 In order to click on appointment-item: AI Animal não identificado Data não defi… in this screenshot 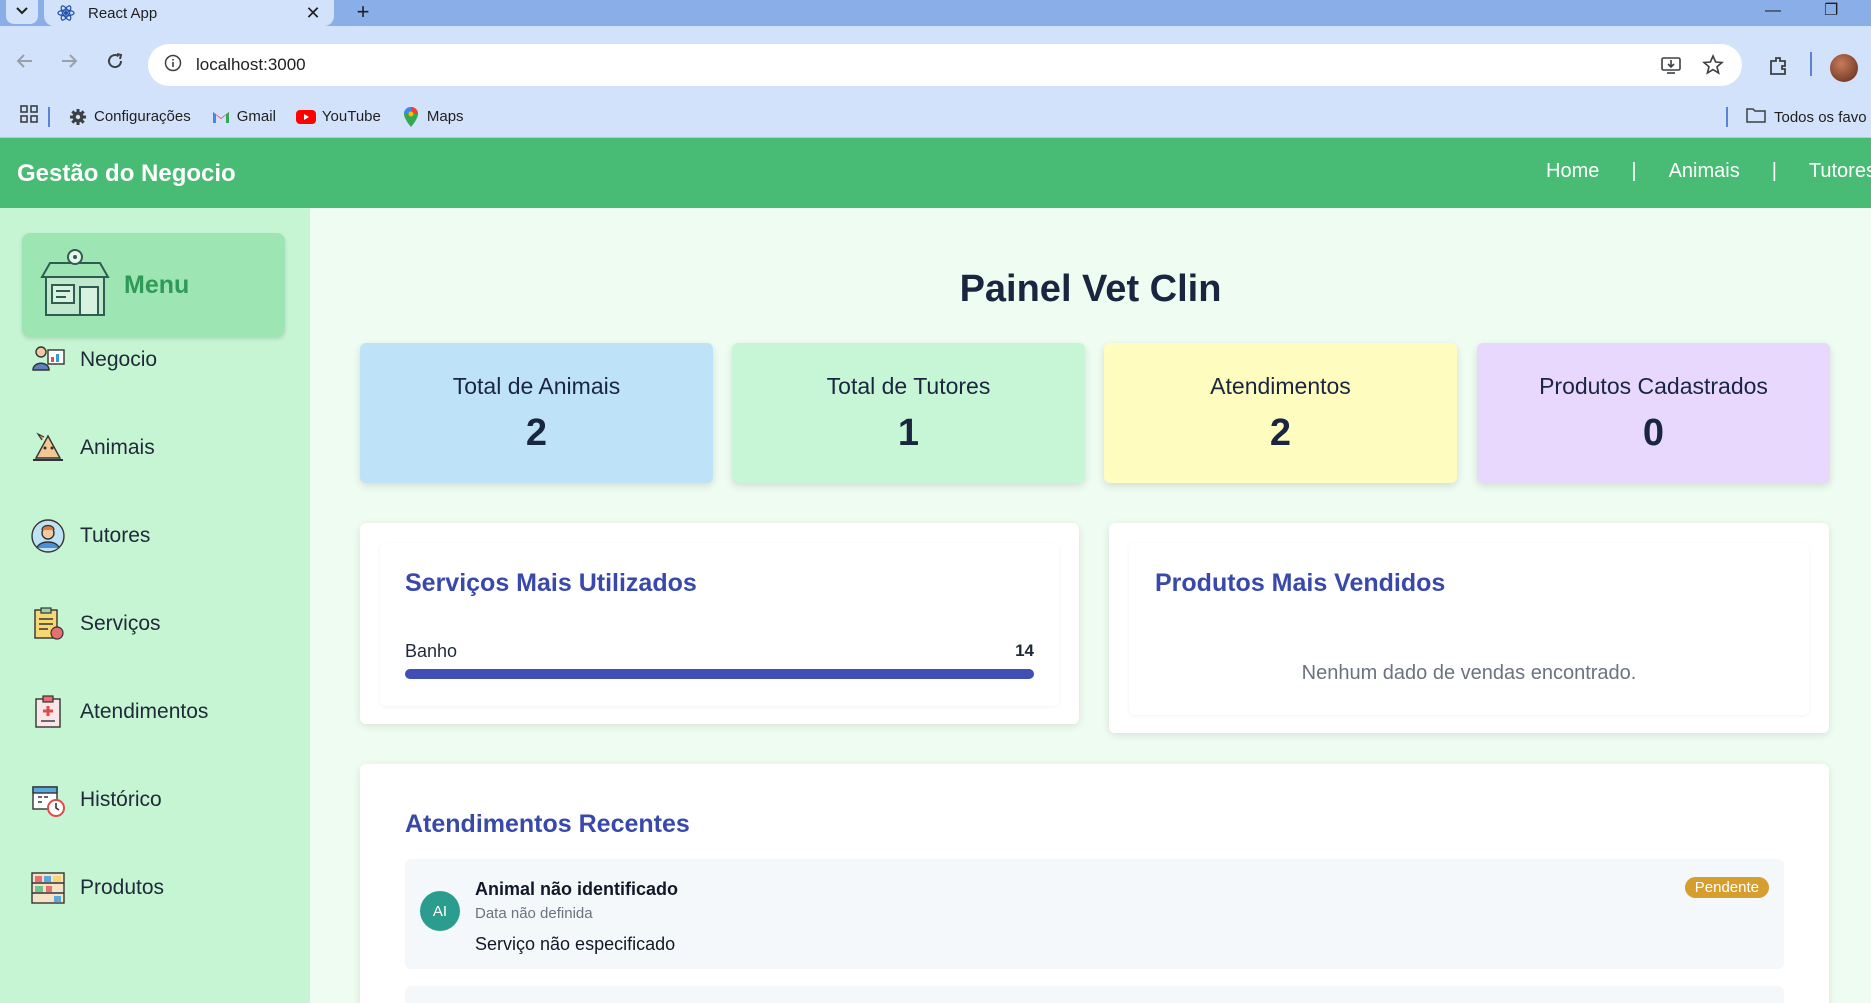, I will do `click(1094, 914)`.